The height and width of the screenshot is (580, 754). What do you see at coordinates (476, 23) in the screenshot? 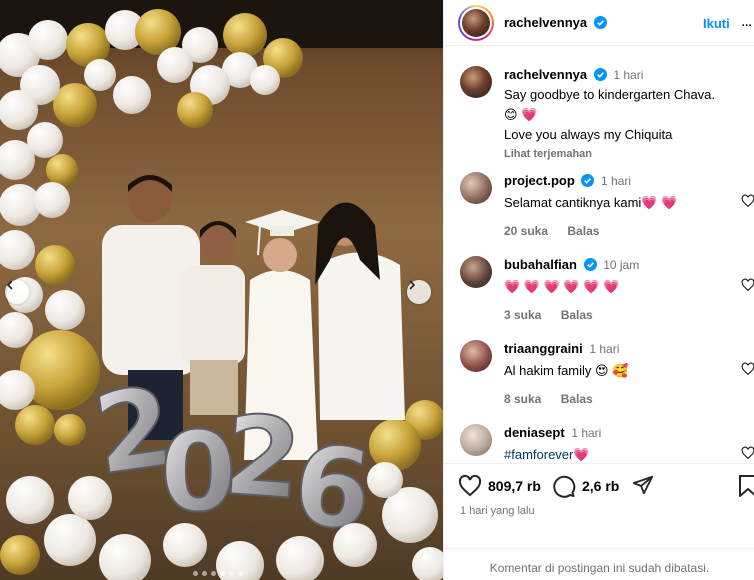
I see `author-avatar` at bounding box center [476, 23].